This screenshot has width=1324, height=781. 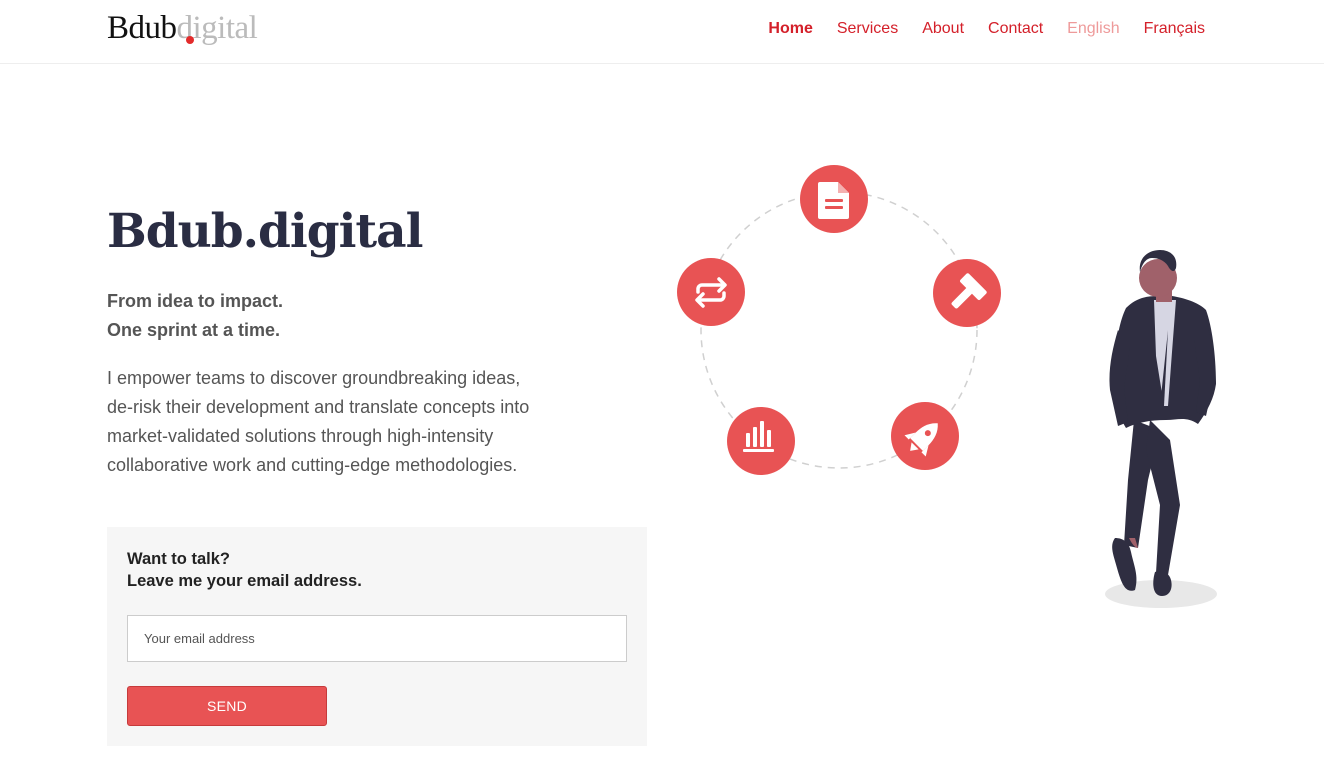 I want to click on hero-title: Bdub.digital, so click(x=265, y=231).